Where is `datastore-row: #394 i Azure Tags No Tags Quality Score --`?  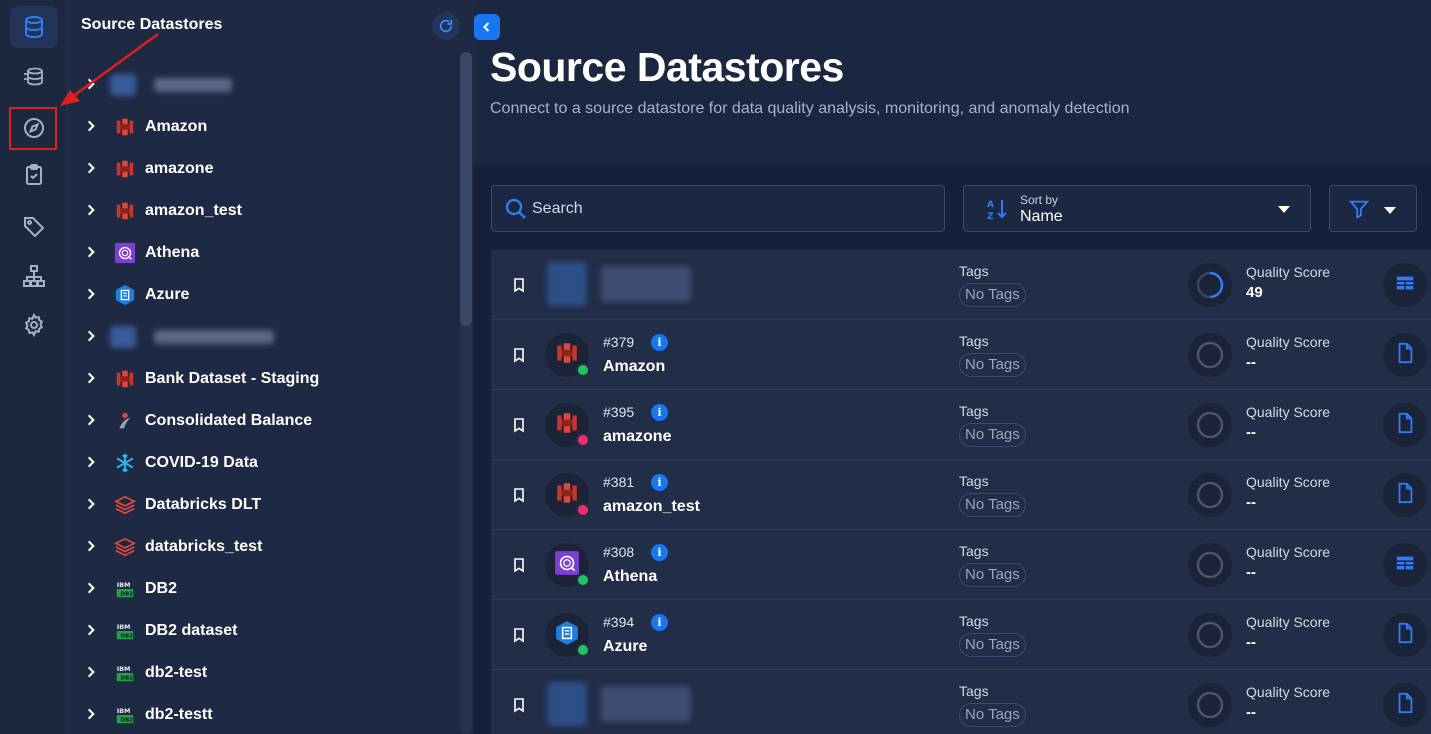 datastore-row: #394 i Azure Tags No Tags Quality Score -- is located at coordinates (961, 635).